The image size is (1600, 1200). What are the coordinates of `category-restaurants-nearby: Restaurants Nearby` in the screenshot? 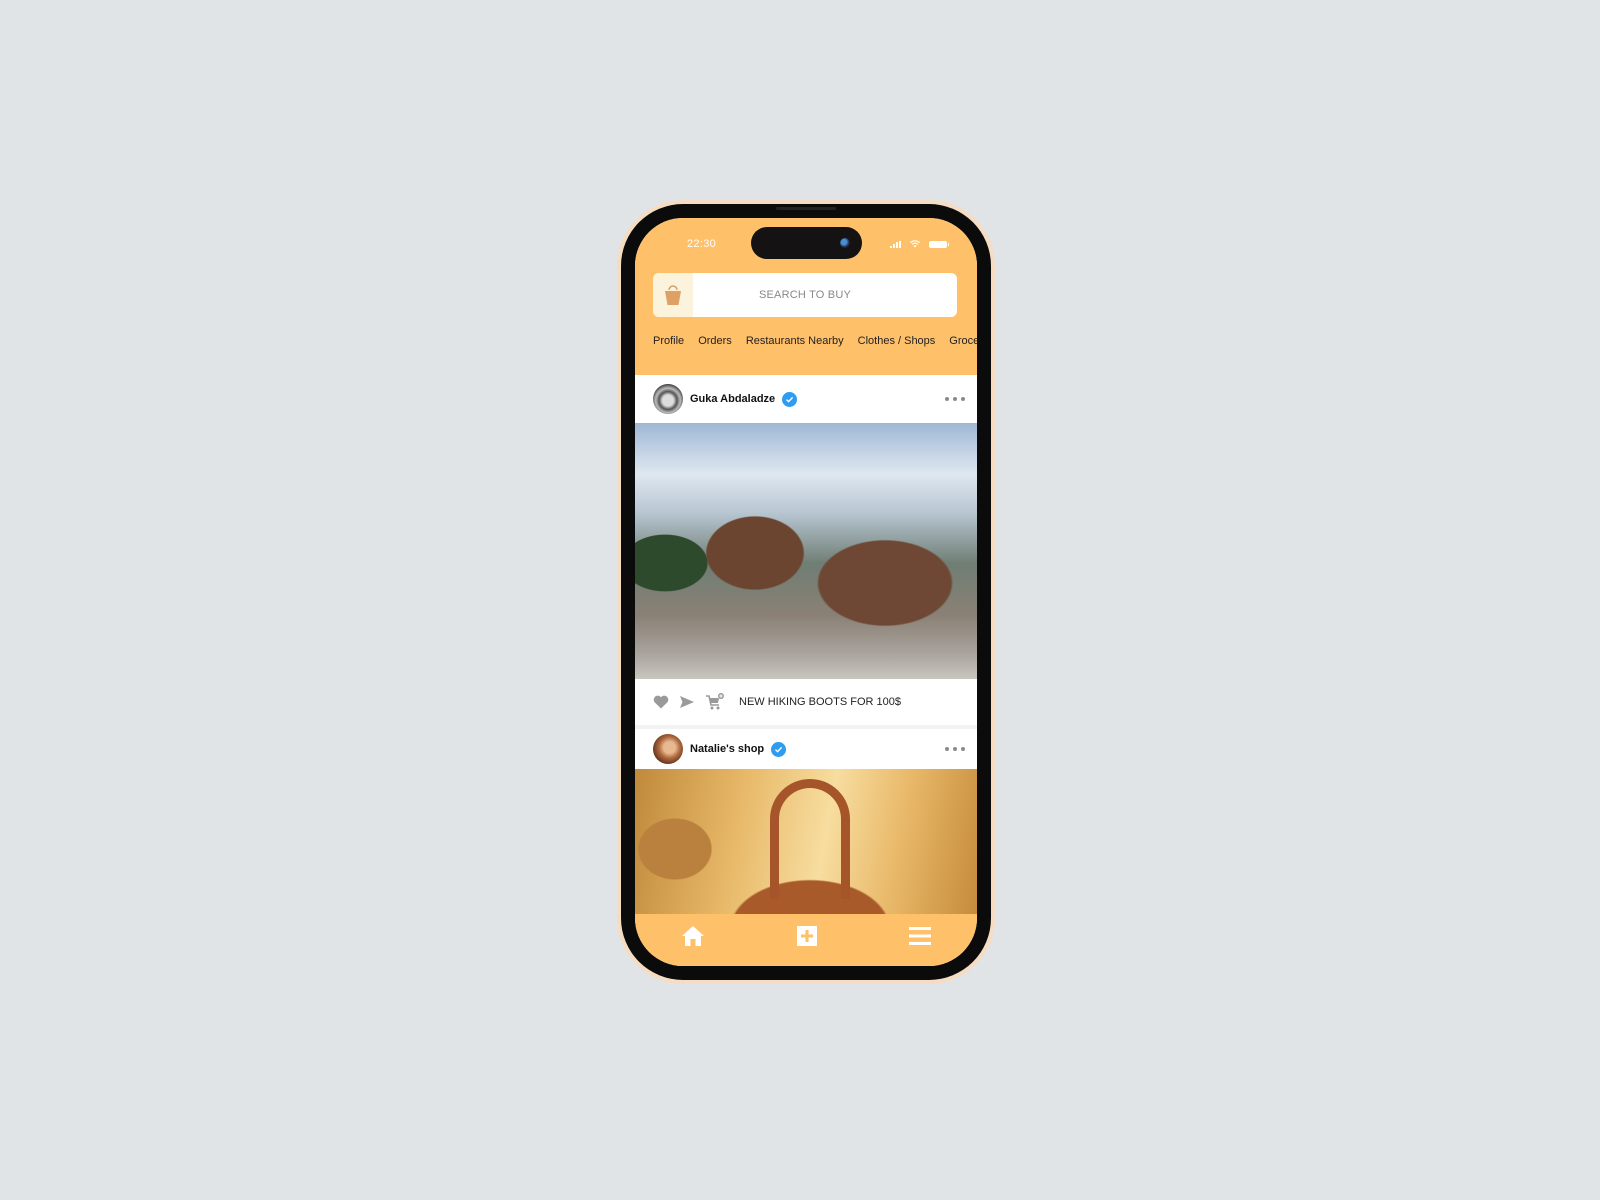 It's located at (795, 341).